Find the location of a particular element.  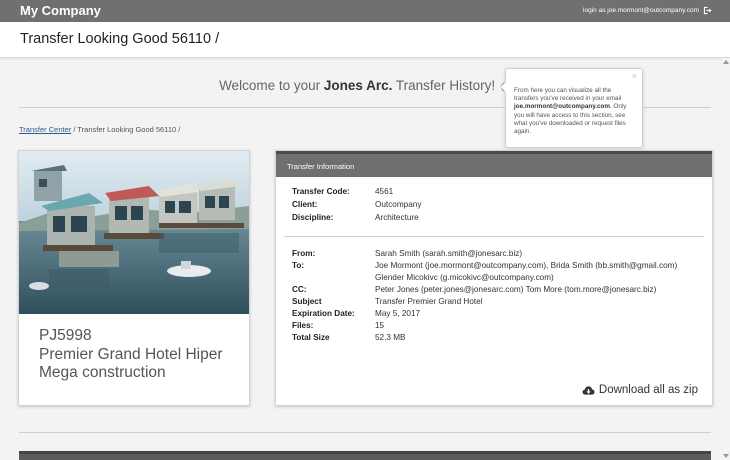

next-panel-header is located at coordinates (365, 455).